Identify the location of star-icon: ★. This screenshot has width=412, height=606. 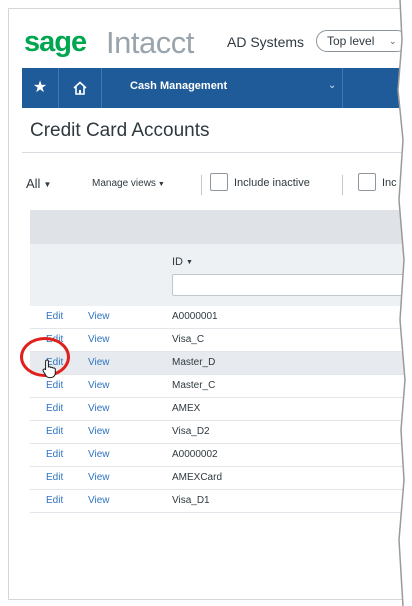
(40, 88).